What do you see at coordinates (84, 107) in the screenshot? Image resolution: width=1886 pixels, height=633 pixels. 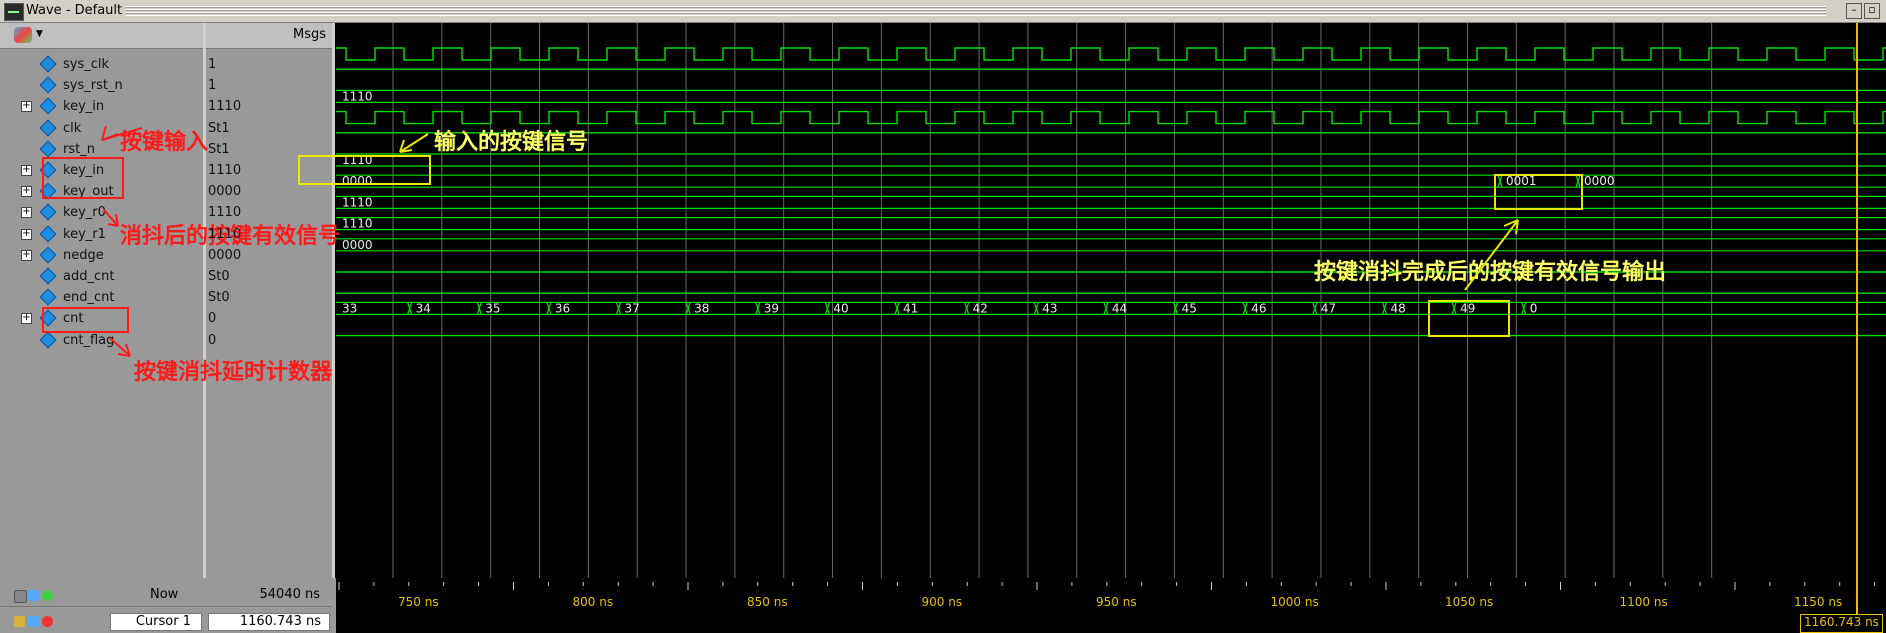 I see `signal-name: key_in` at bounding box center [84, 107].